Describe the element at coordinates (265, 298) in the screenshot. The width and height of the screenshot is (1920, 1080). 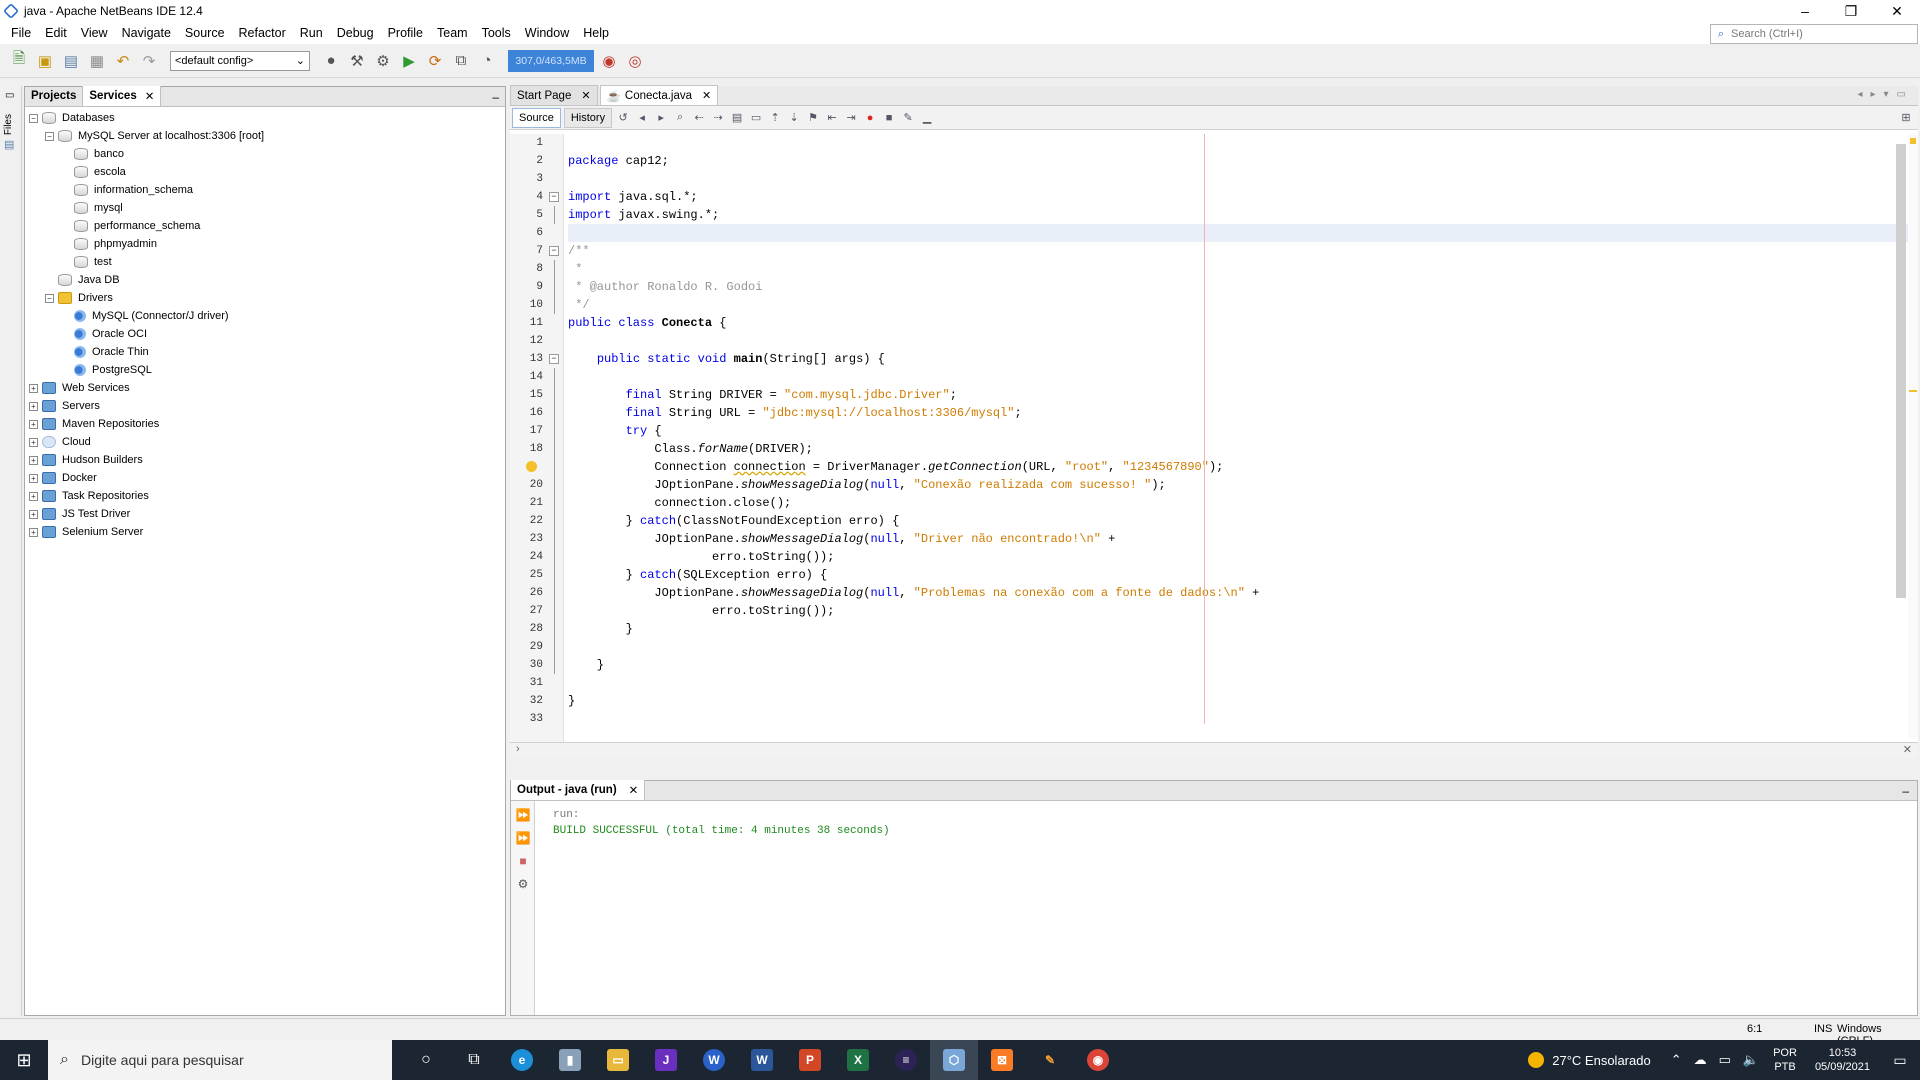
I see `tree-node: − Drivers` at that location.